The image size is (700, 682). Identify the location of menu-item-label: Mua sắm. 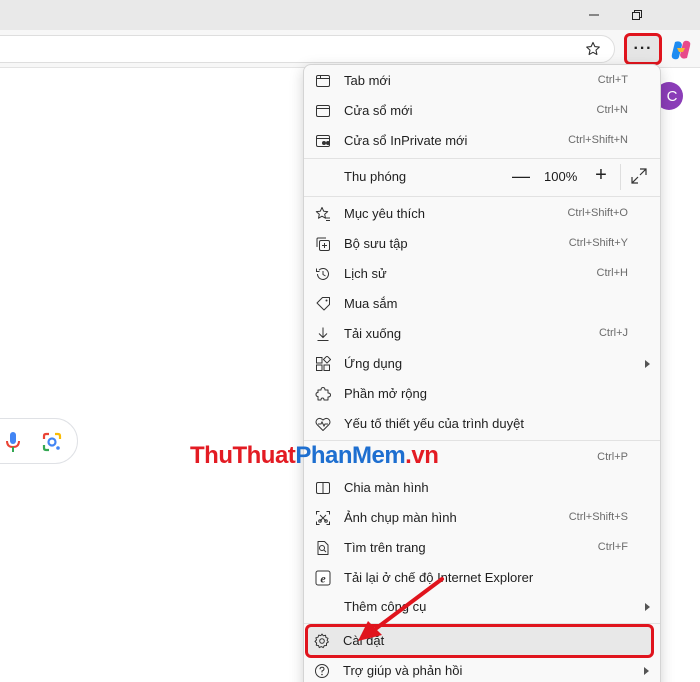
(371, 303).